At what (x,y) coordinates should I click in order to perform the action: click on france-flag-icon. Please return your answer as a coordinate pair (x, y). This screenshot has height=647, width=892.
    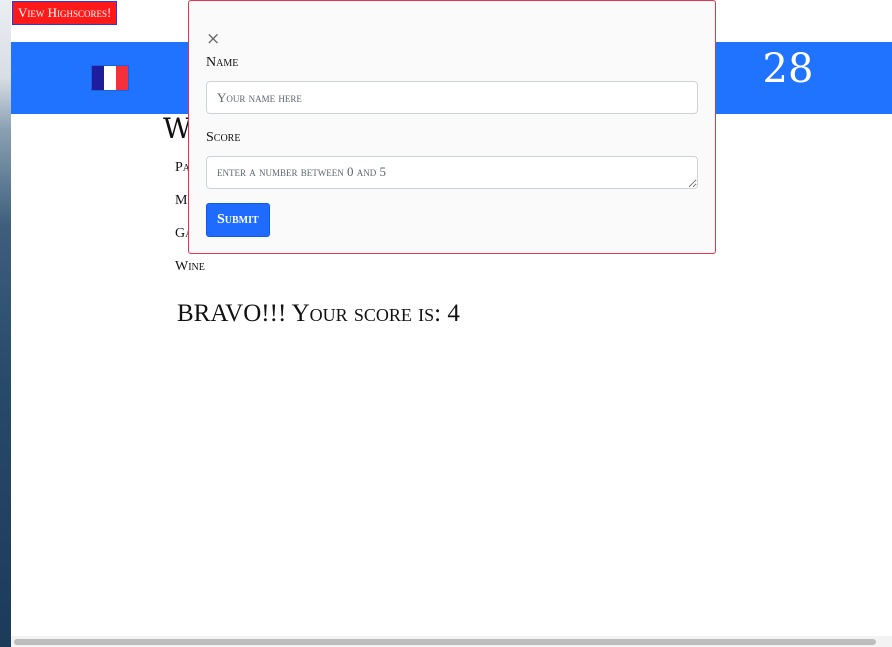
    Looking at the image, I should click on (110, 78).